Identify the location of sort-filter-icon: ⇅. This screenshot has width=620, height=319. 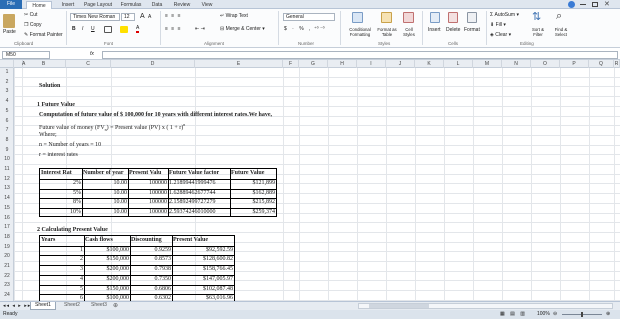
(536, 16).